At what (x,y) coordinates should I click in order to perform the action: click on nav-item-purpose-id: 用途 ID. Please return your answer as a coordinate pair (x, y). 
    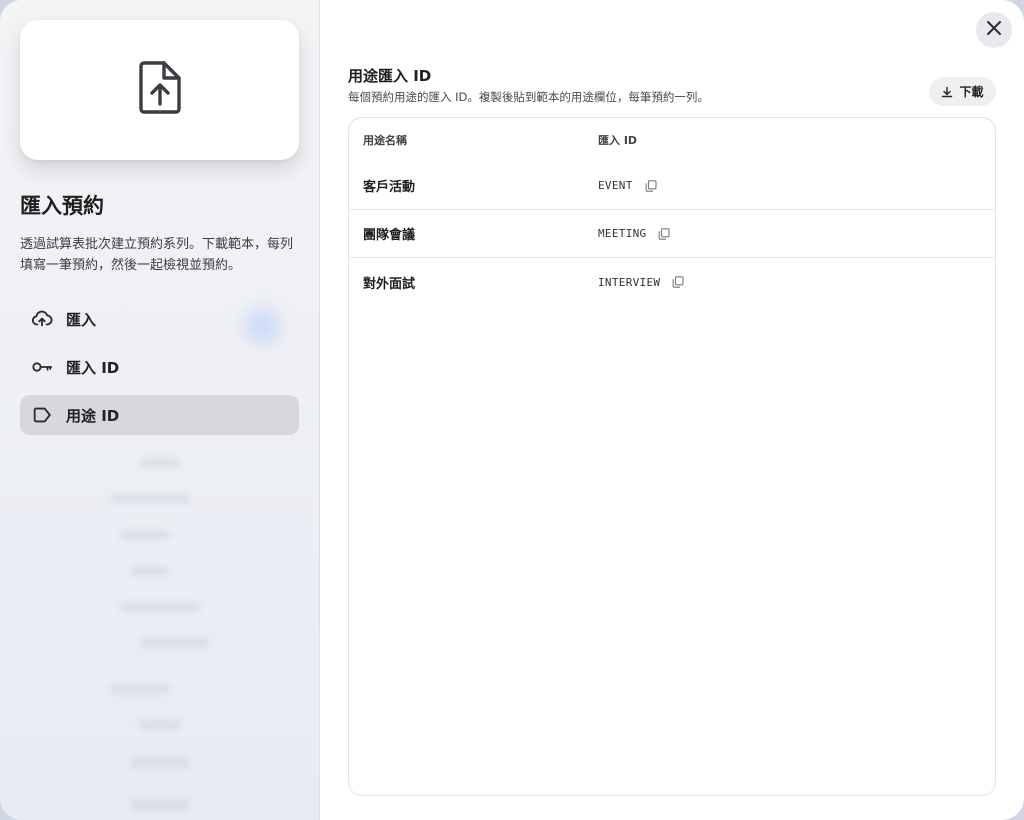
    Looking at the image, I should click on (159, 415).